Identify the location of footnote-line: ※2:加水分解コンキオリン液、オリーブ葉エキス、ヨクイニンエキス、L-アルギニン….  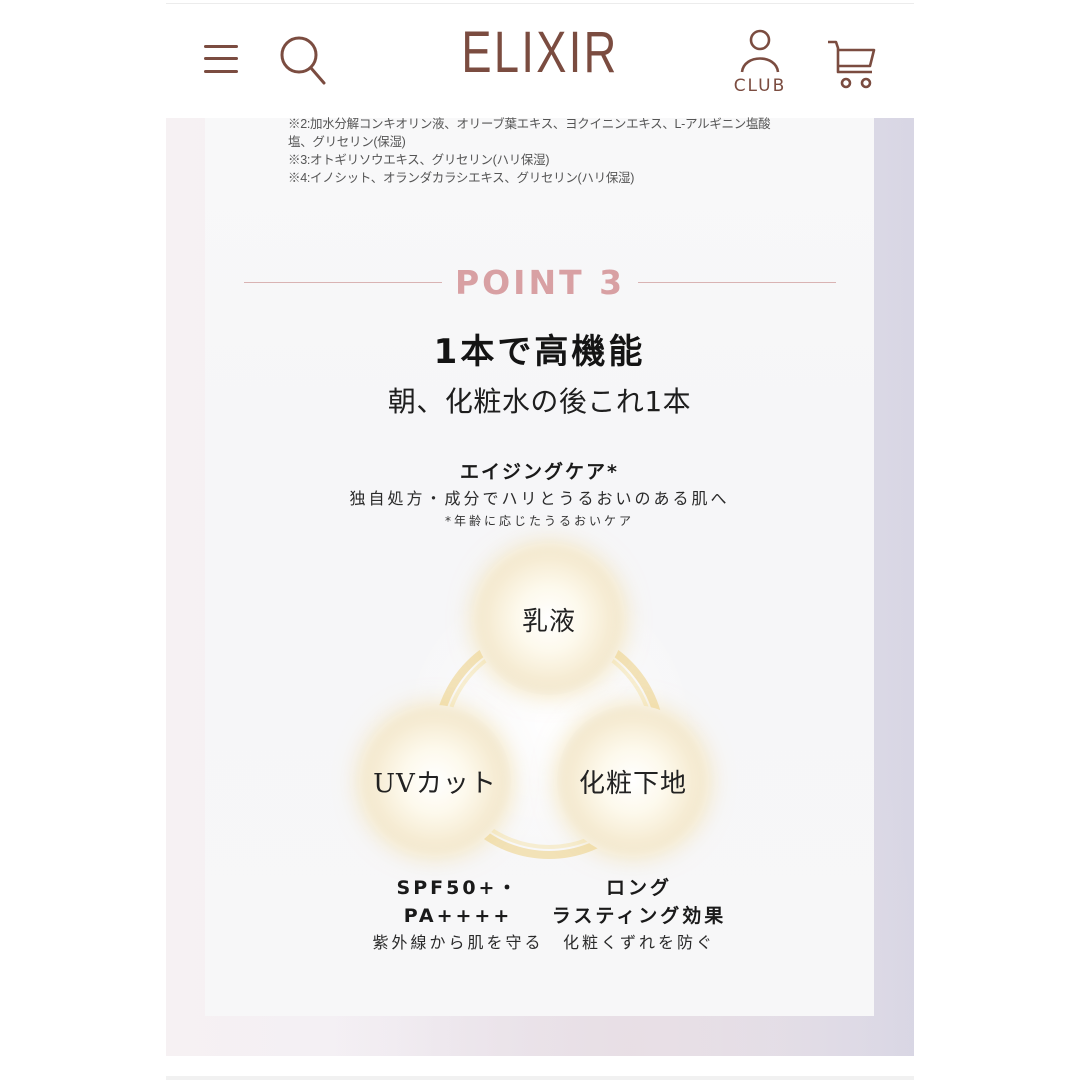
(529, 124).